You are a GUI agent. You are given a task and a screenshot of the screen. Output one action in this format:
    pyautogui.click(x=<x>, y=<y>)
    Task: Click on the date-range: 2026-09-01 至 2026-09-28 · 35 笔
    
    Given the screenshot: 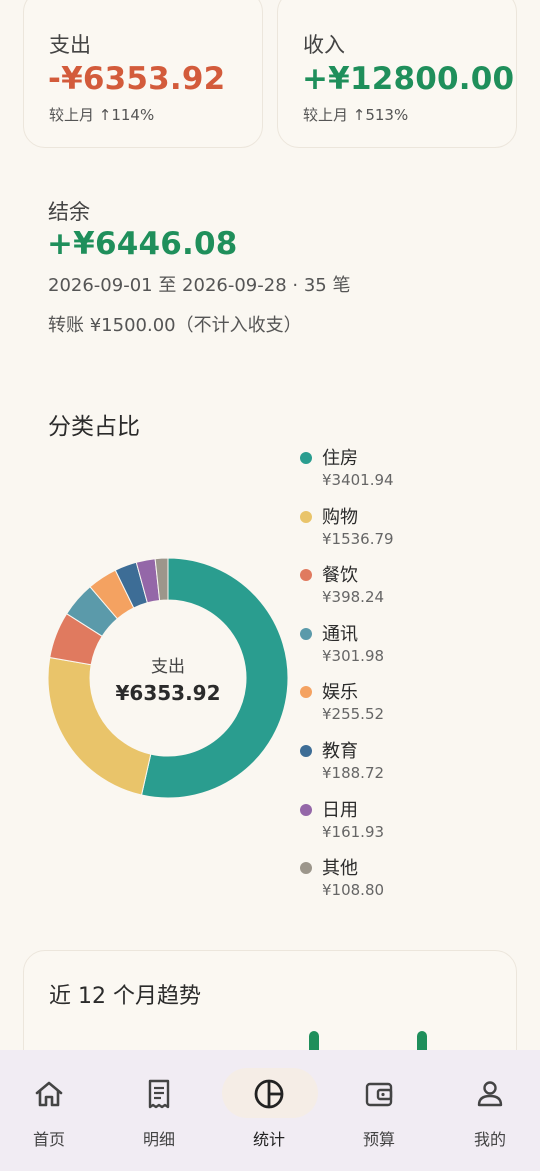 What is the action you would take?
    pyautogui.click(x=199, y=285)
    